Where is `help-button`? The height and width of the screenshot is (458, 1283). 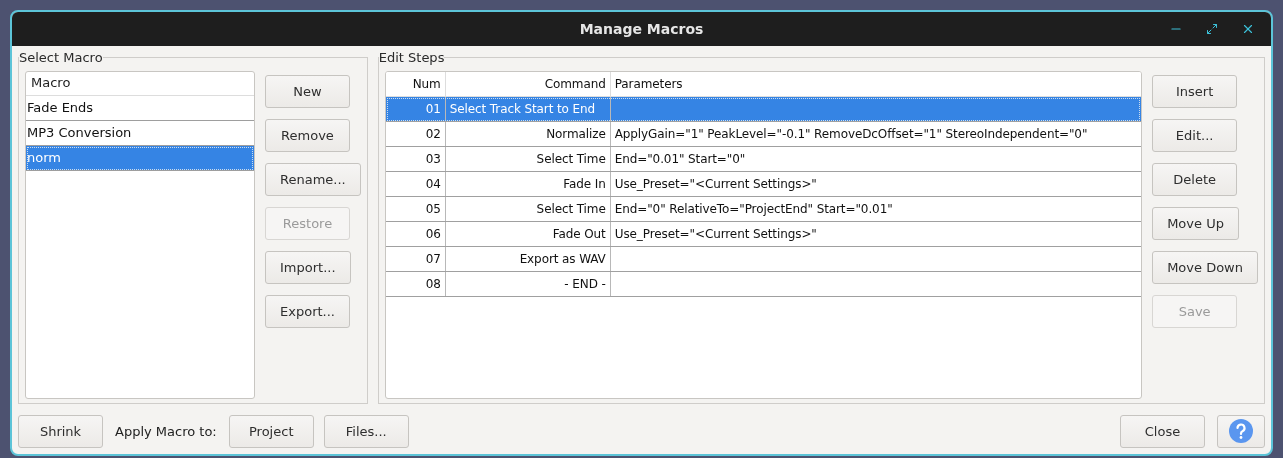
help-button is located at coordinates (1241, 431).